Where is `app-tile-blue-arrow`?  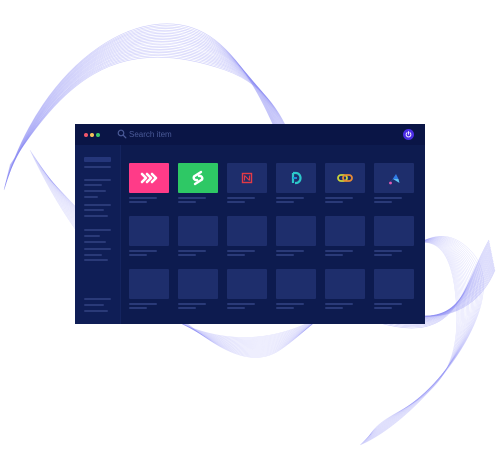 app-tile-blue-arrow is located at coordinates (394, 178).